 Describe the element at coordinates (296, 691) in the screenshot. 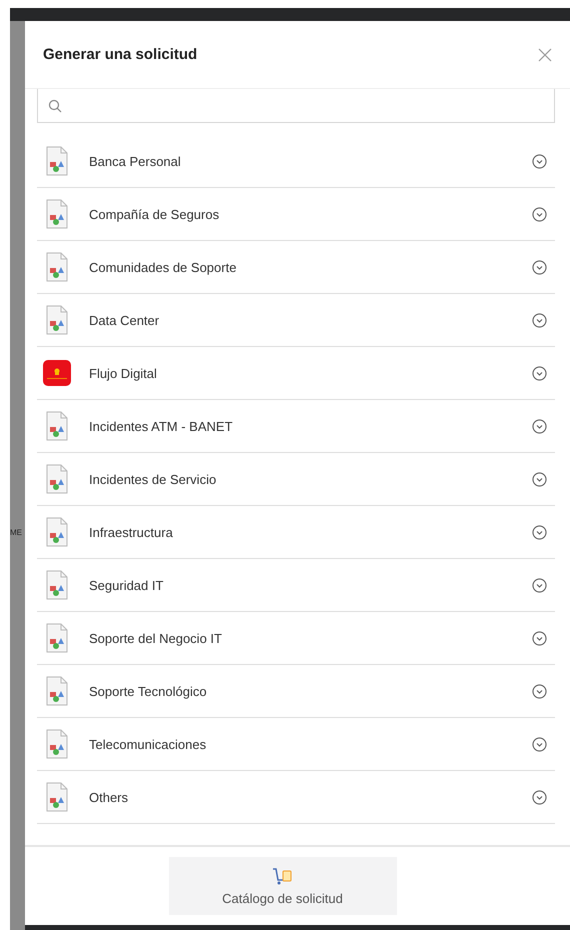

I see `list-item: Soporte Tecnológico` at that location.